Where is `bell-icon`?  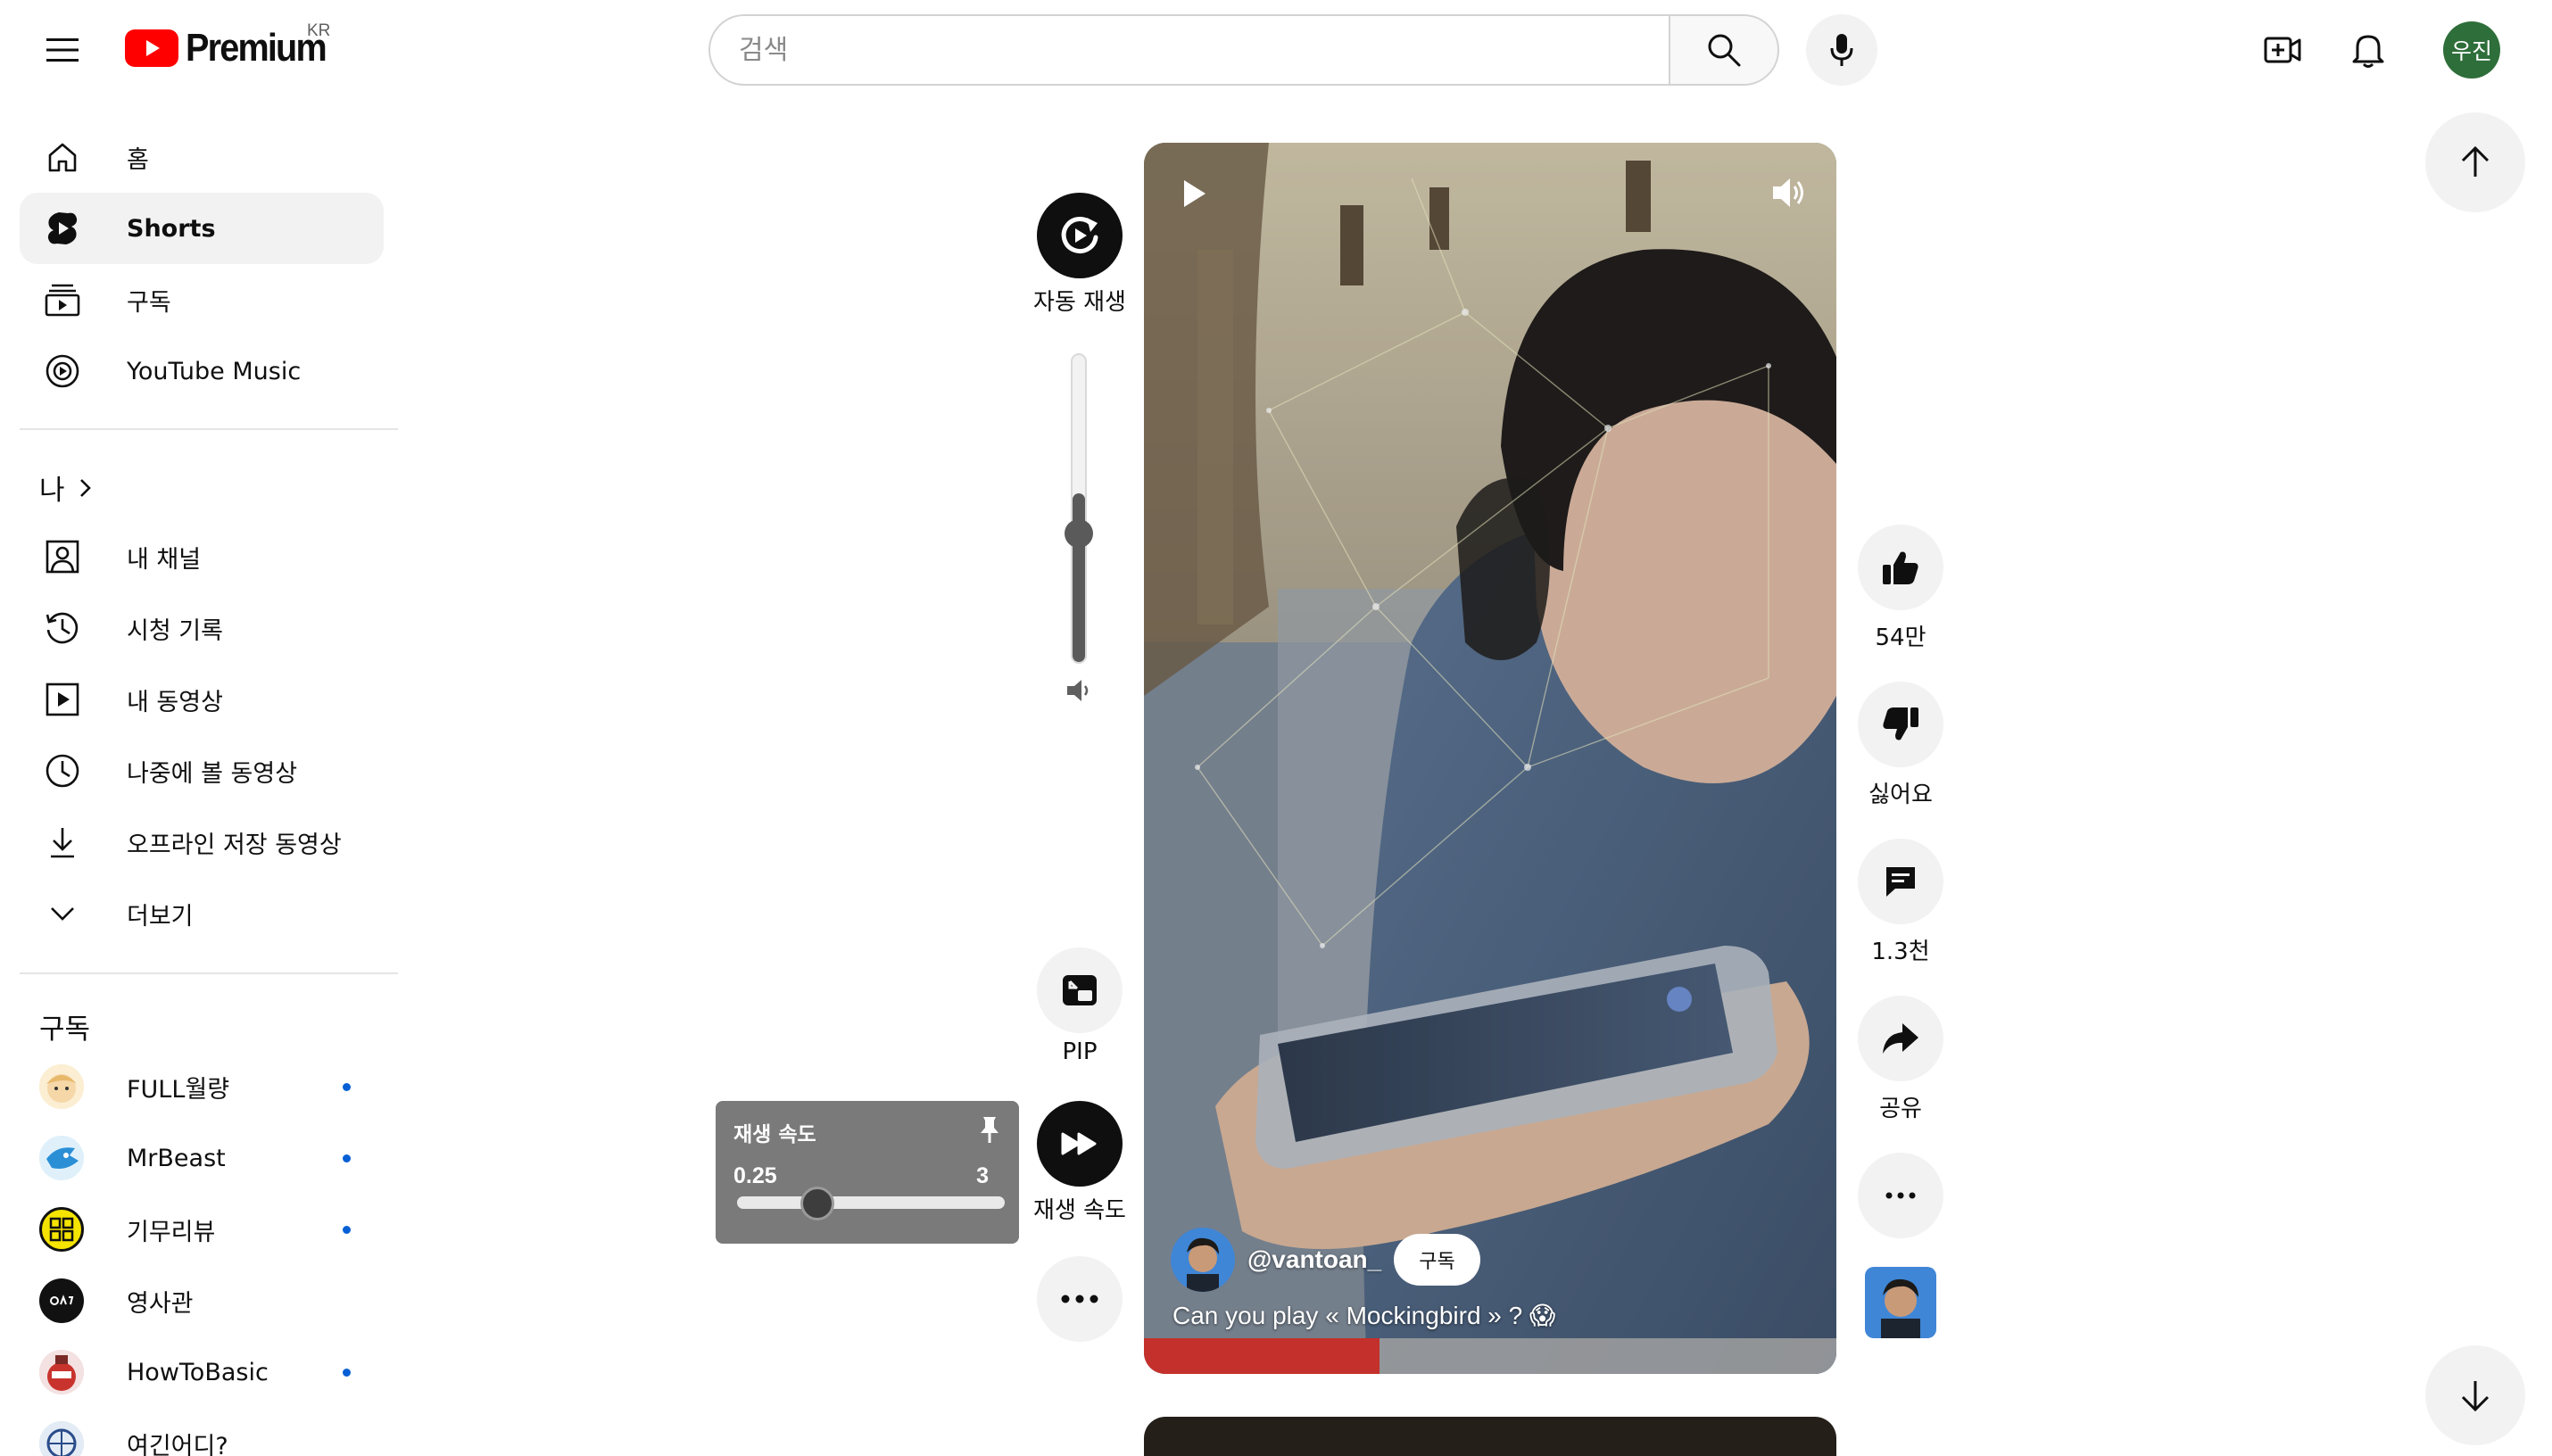 bell-icon is located at coordinates (2368, 51).